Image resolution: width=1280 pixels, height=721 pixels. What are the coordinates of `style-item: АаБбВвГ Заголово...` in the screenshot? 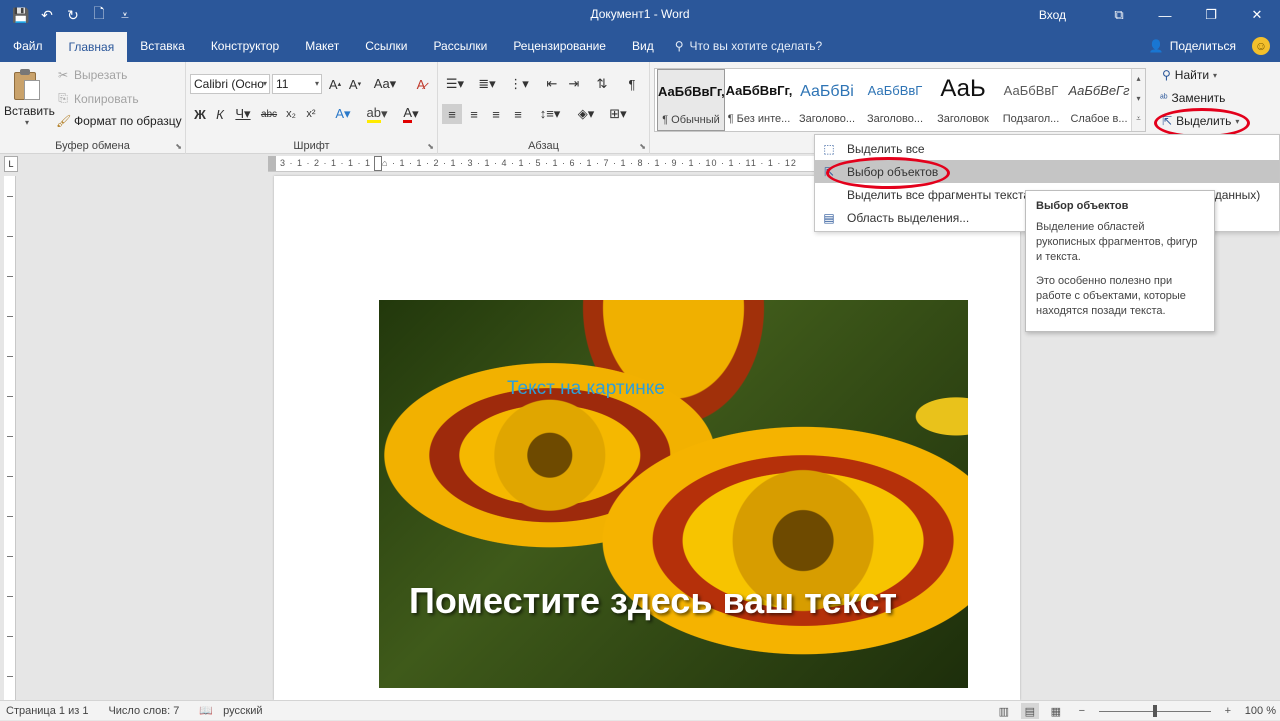 It's located at (895, 100).